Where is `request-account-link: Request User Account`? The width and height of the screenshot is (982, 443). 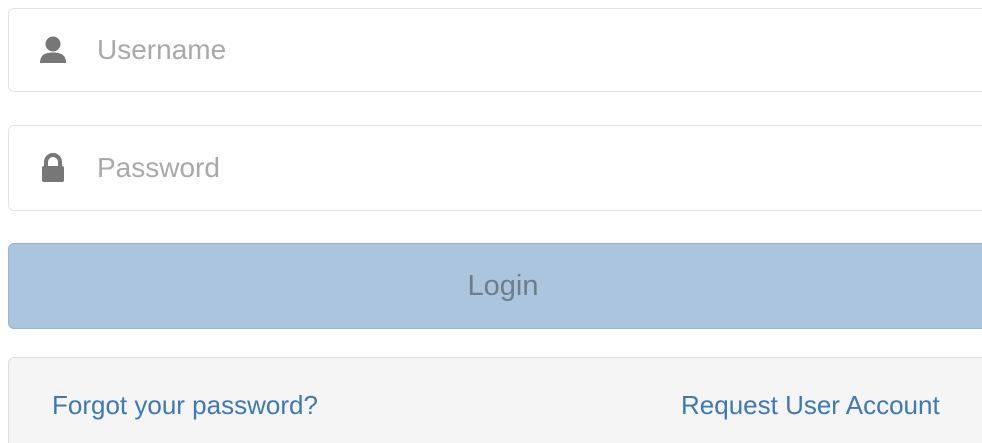 request-account-link: Request User Account is located at coordinates (810, 405).